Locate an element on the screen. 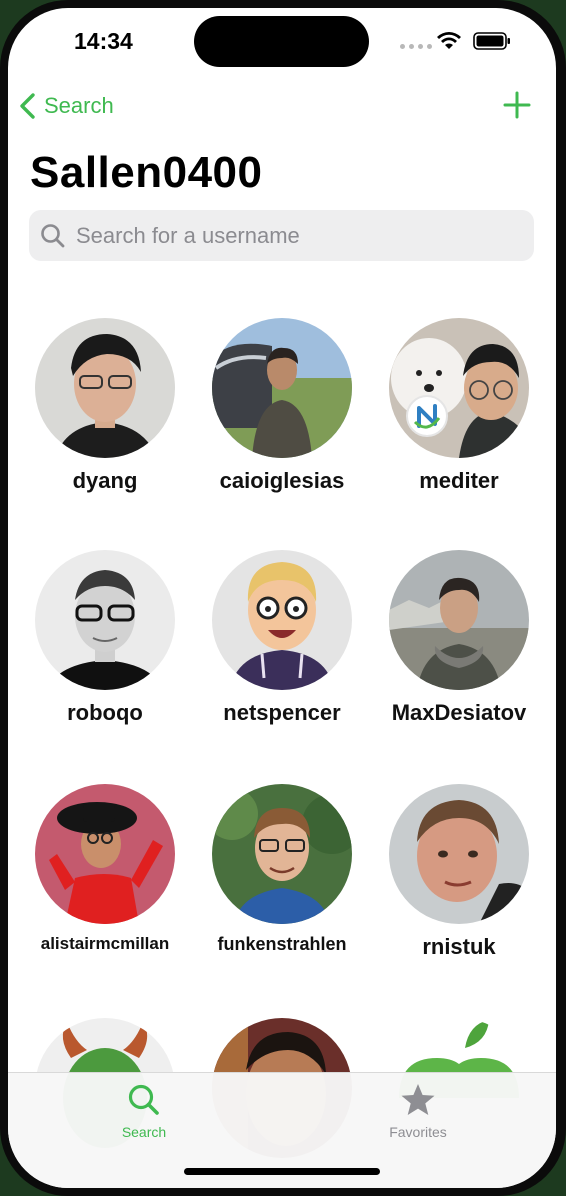 The height and width of the screenshot is (1196, 566). username-label: mediter is located at coordinates (459, 480).